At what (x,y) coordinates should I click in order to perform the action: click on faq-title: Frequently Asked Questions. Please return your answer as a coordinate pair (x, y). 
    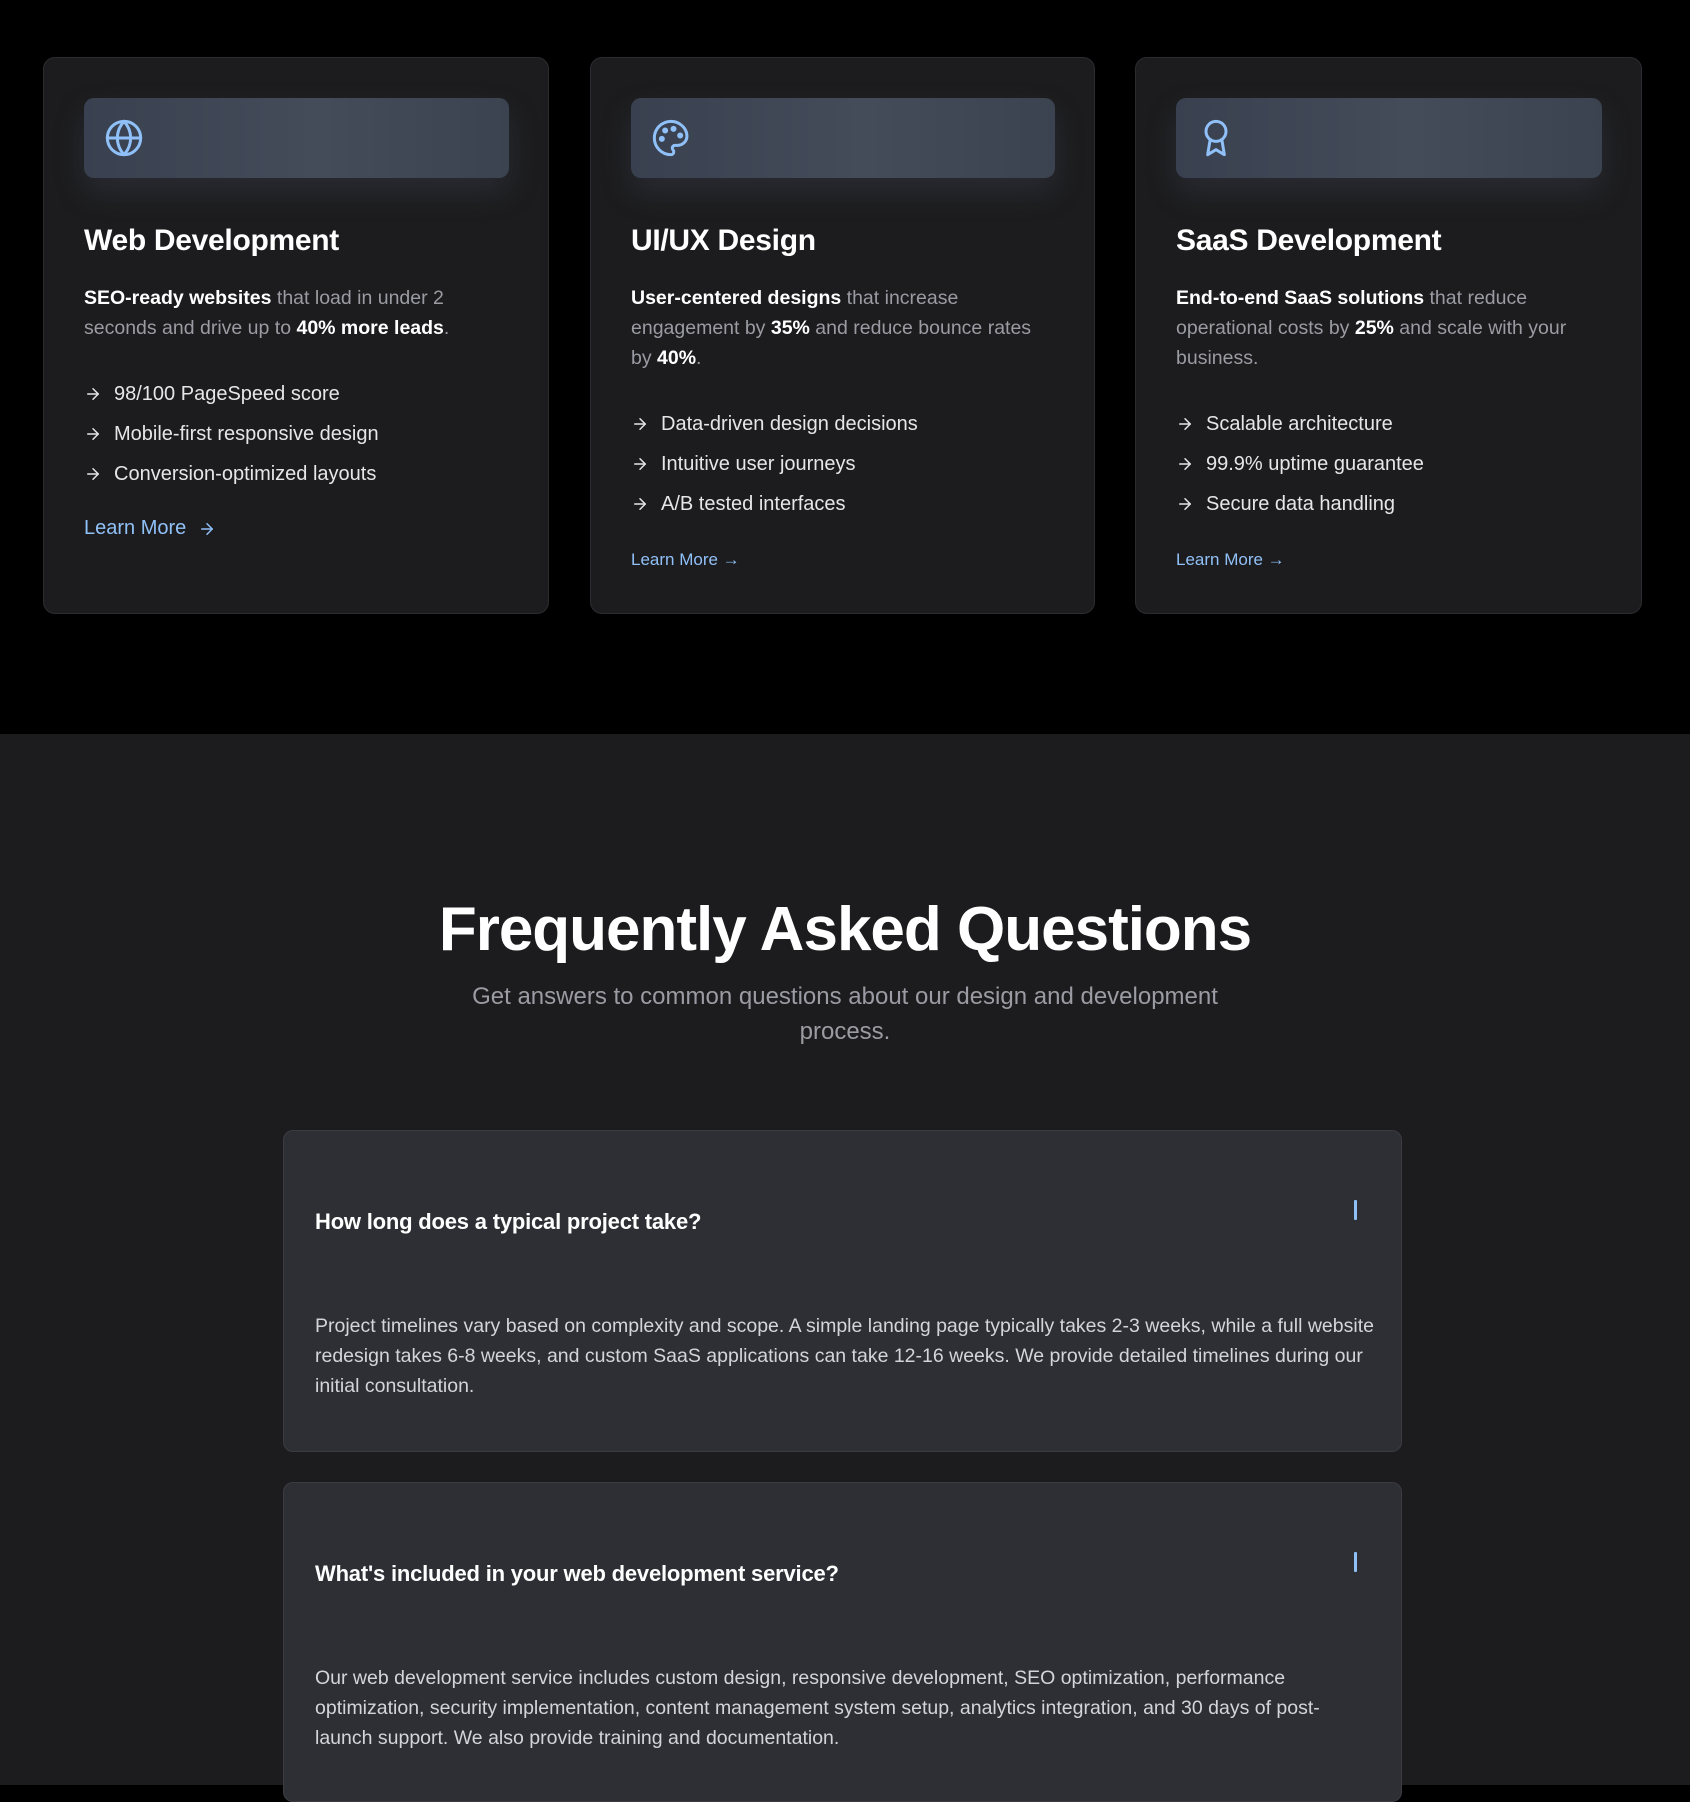
    Looking at the image, I should click on (845, 929).